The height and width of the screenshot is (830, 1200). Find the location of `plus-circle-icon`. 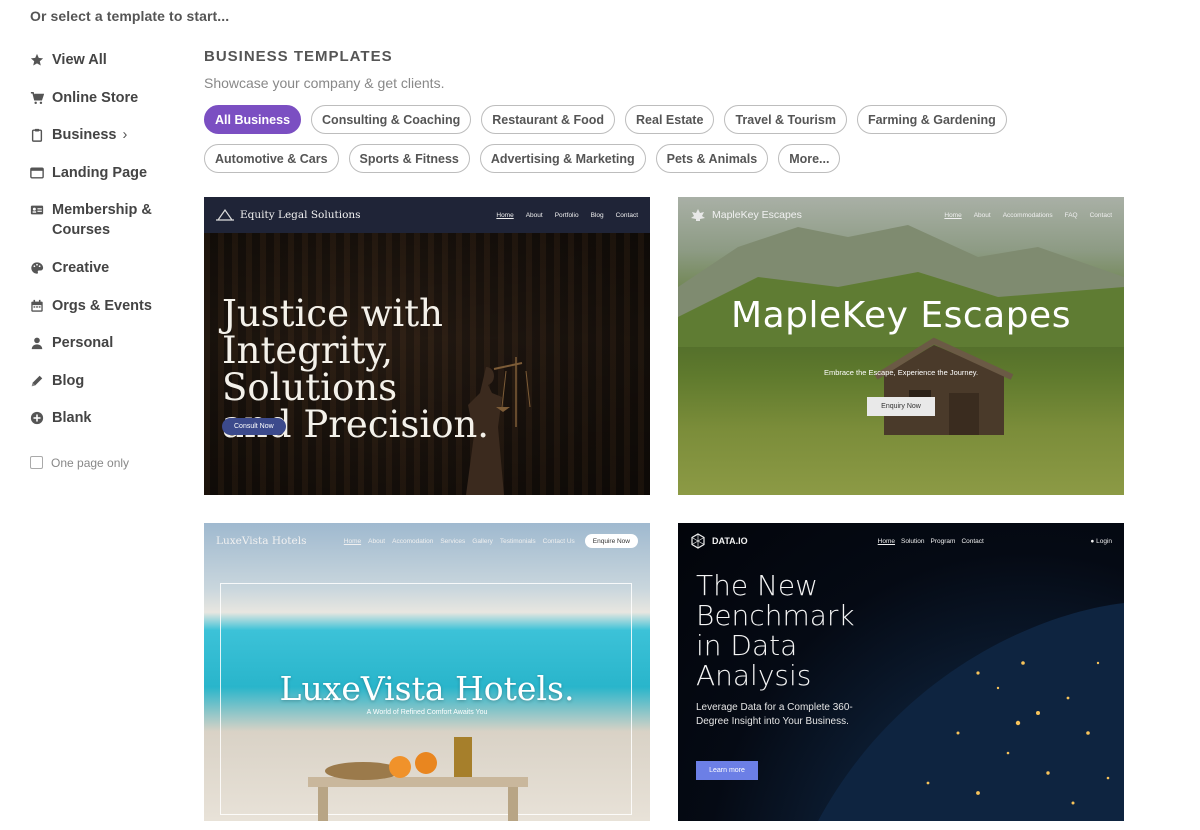

plus-circle-icon is located at coordinates (37, 418).